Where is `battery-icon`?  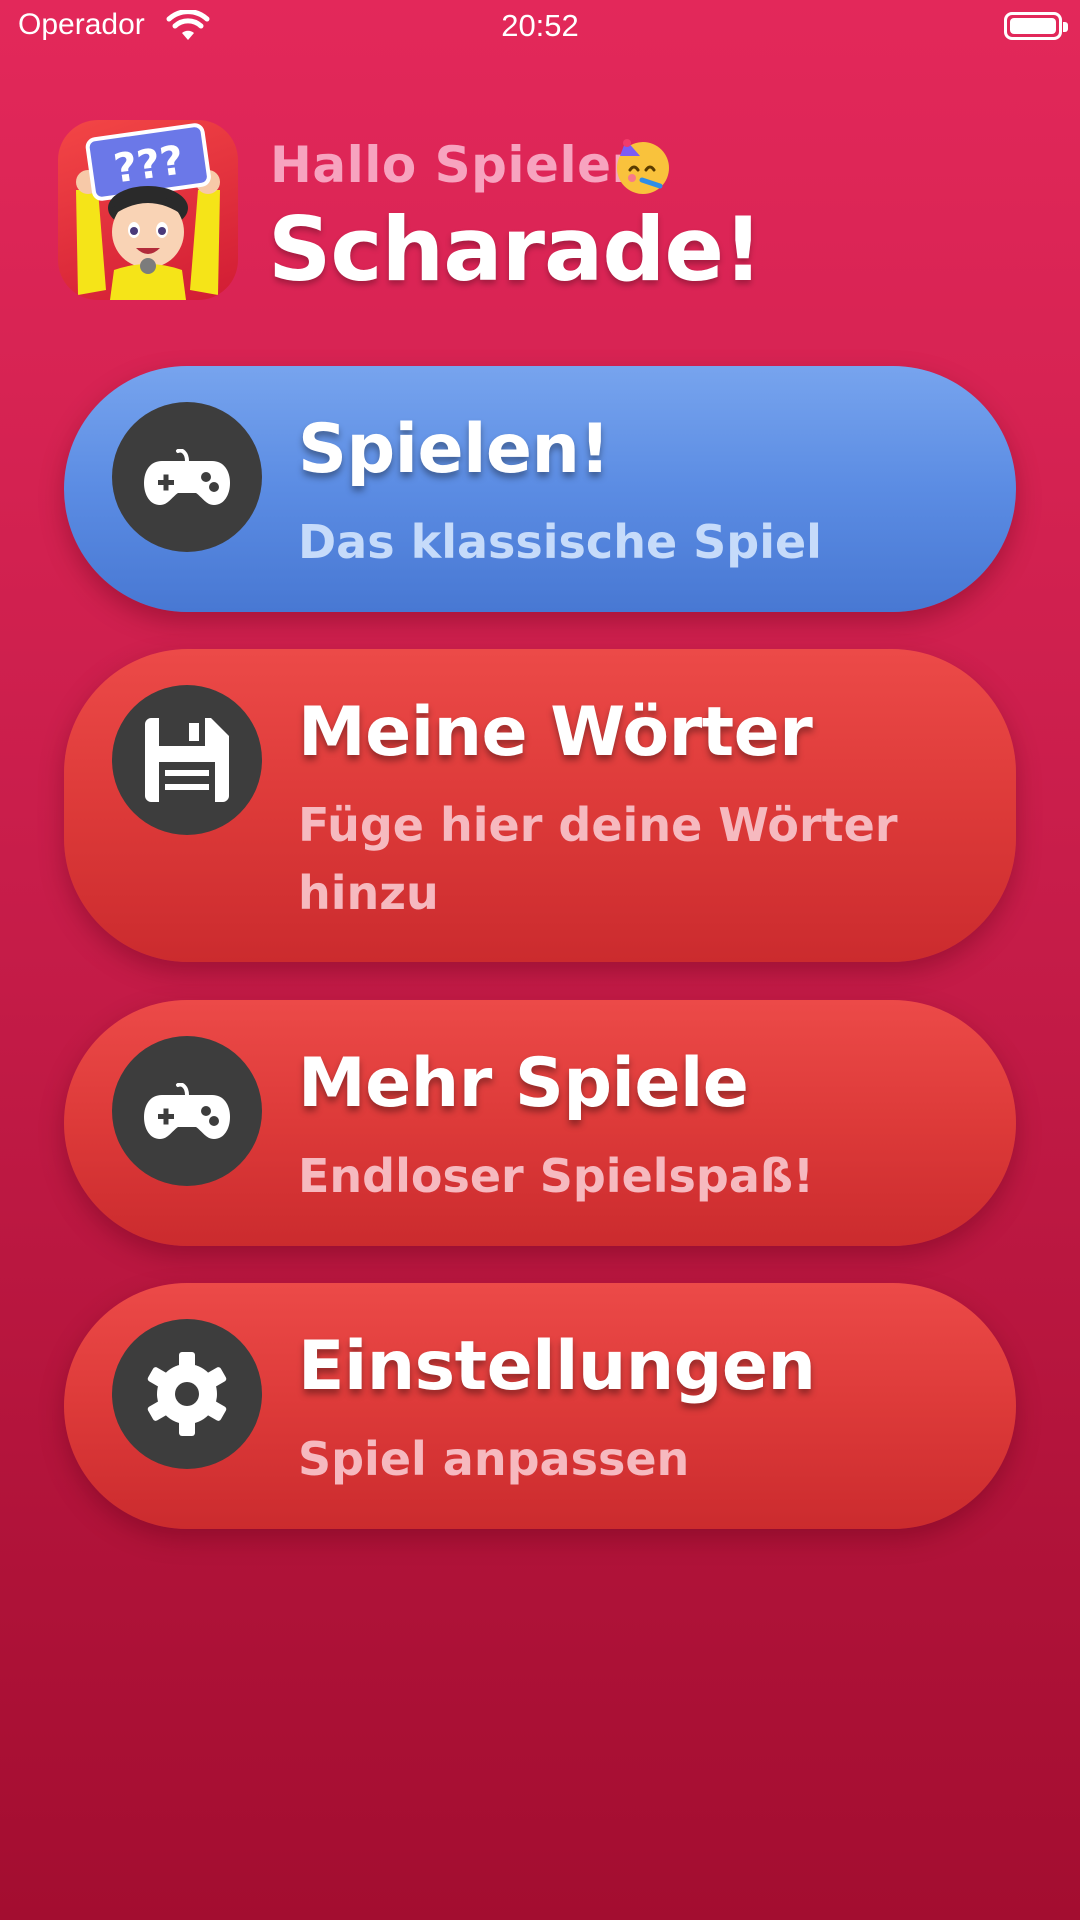 battery-icon is located at coordinates (1036, 26).